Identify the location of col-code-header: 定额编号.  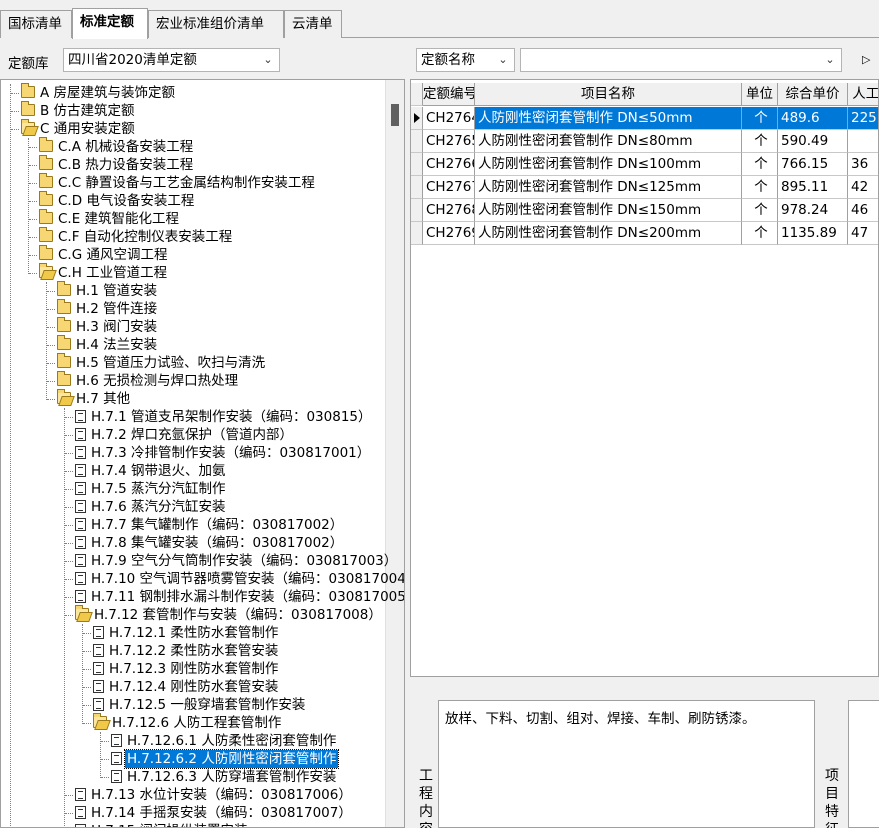
(449, 94).